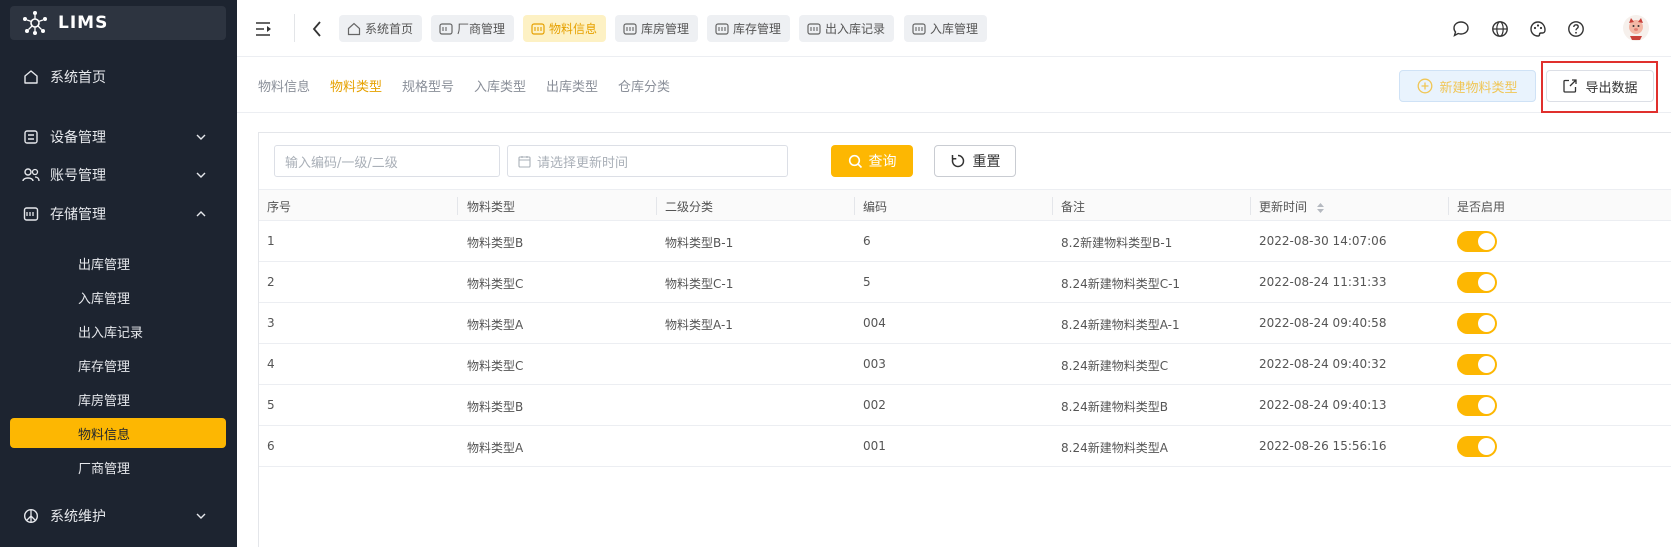  What do you see at coordinates (1117, 243) in the screenshot?
I see `cell-remark: 8.2新建物料类型B-1` at bounding box center [1117, 243].